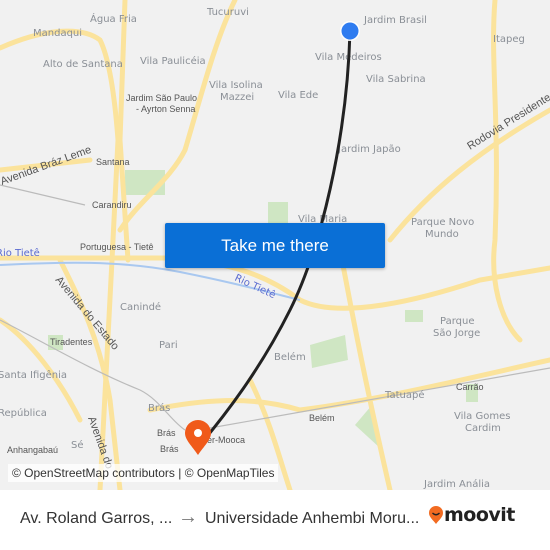 Image resolution: width=550 pixels, height=550 pixels. I want to click on label-station-portuguesa-tiete: Portuguesa - Tietê, so click(117, 247).